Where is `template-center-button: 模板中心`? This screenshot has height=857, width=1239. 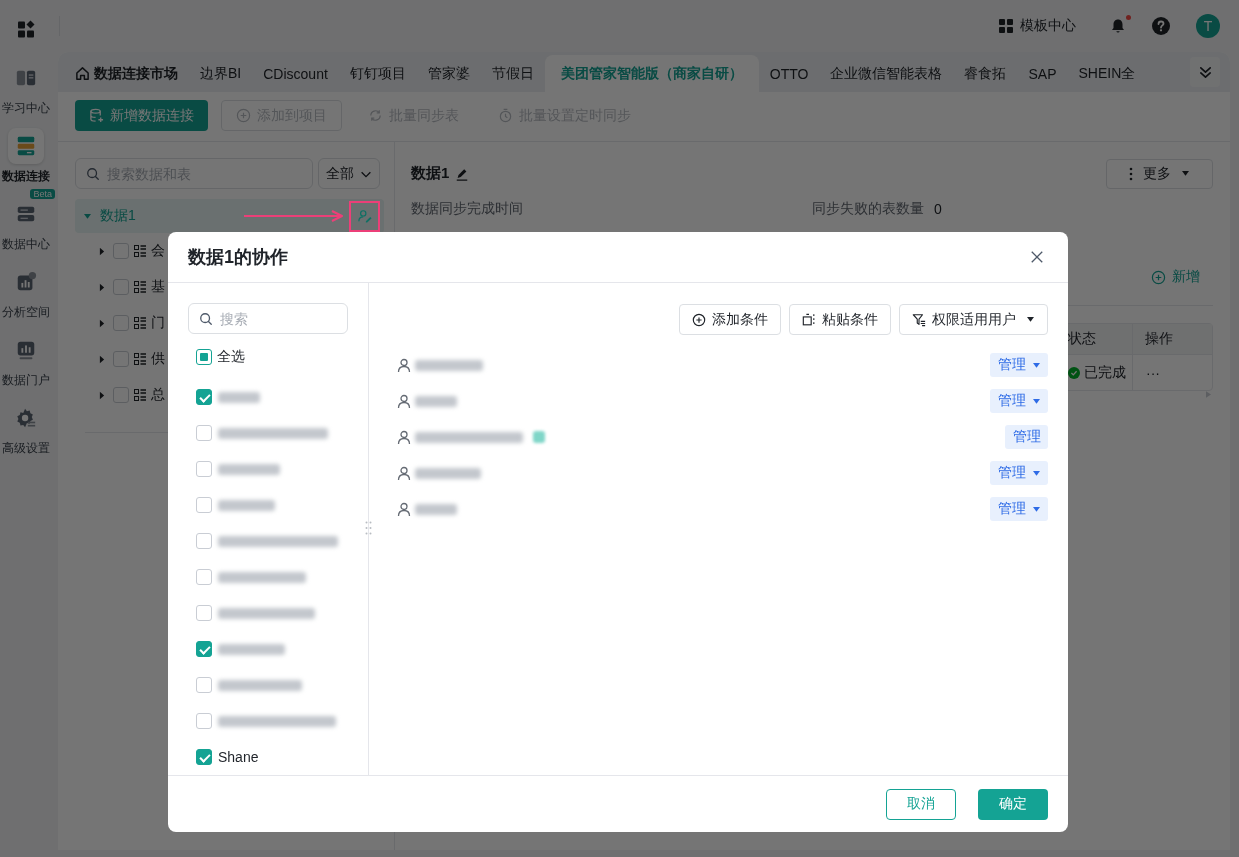
template-center-button: 模板中心 is located at coordinates (1037, 26).